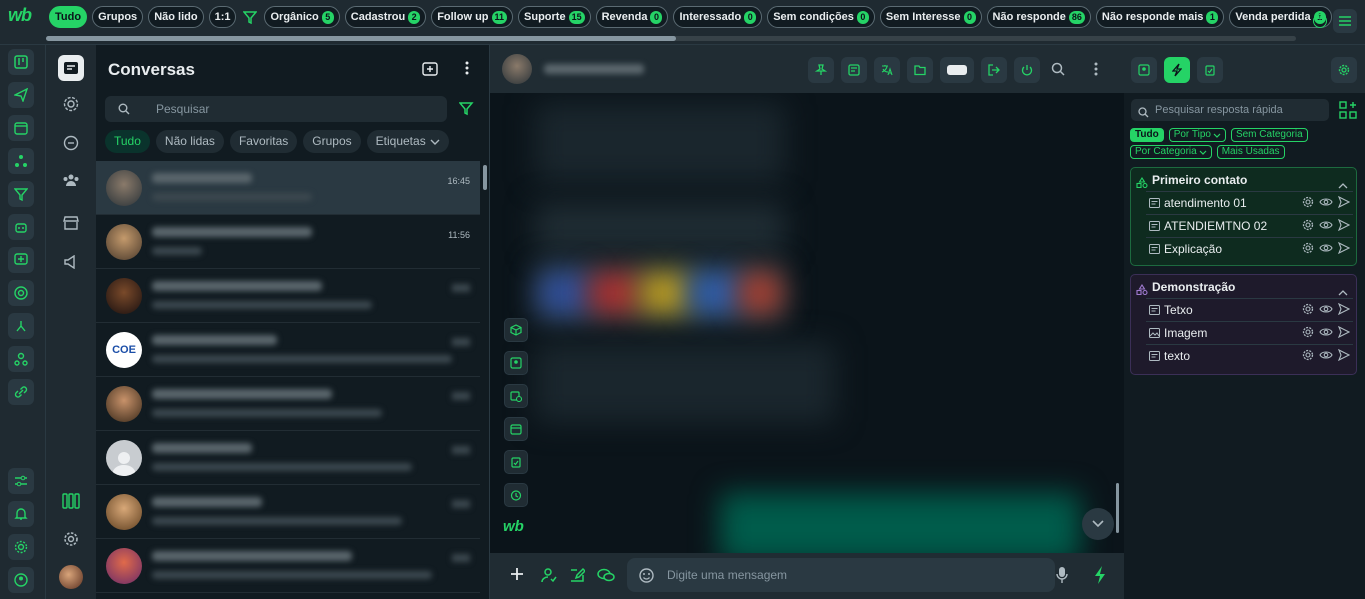 This screenshot has width=1365, height=599. Describe the element at coordinates (21, 392) in the screenshot. I see `link-icon` at that location.